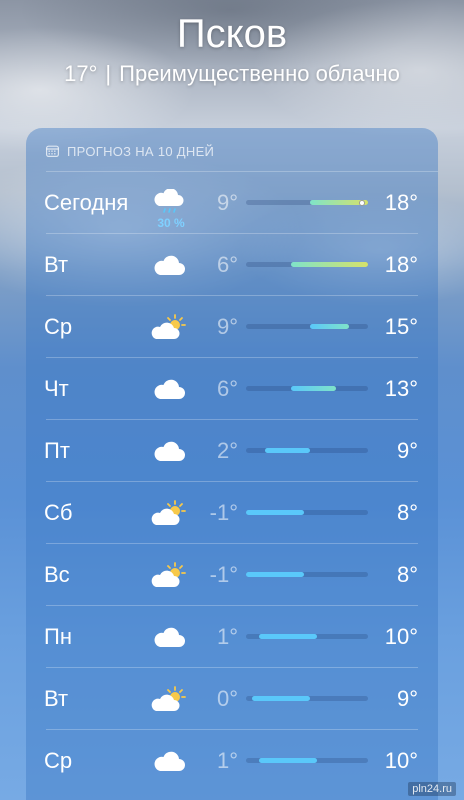  Describe the element at coordinates (169, 203) in the screenshot. I see `cloud-rain-icon` at that location.